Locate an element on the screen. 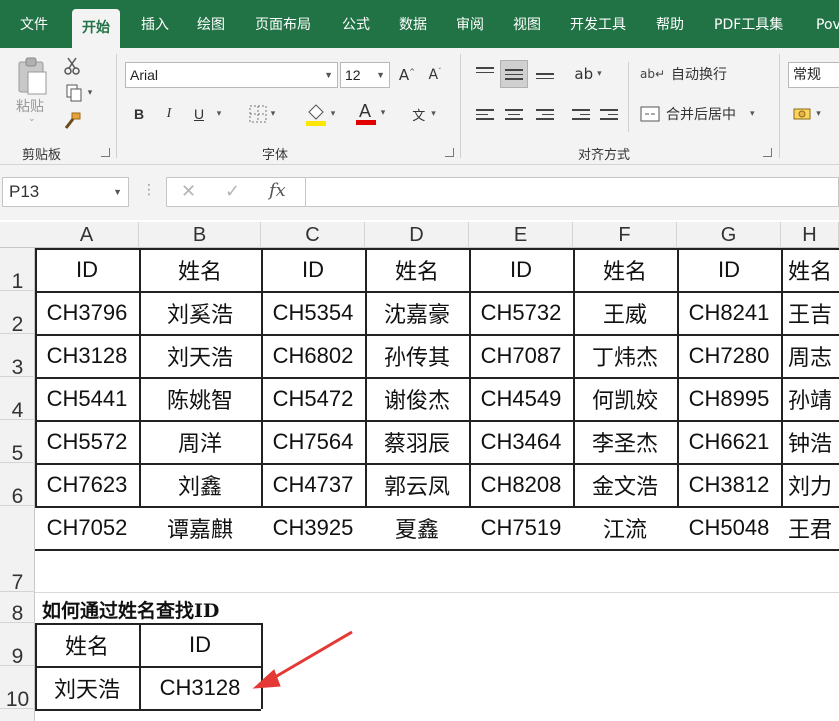  red-arrow-annotation is located at coordinates (302, 659).